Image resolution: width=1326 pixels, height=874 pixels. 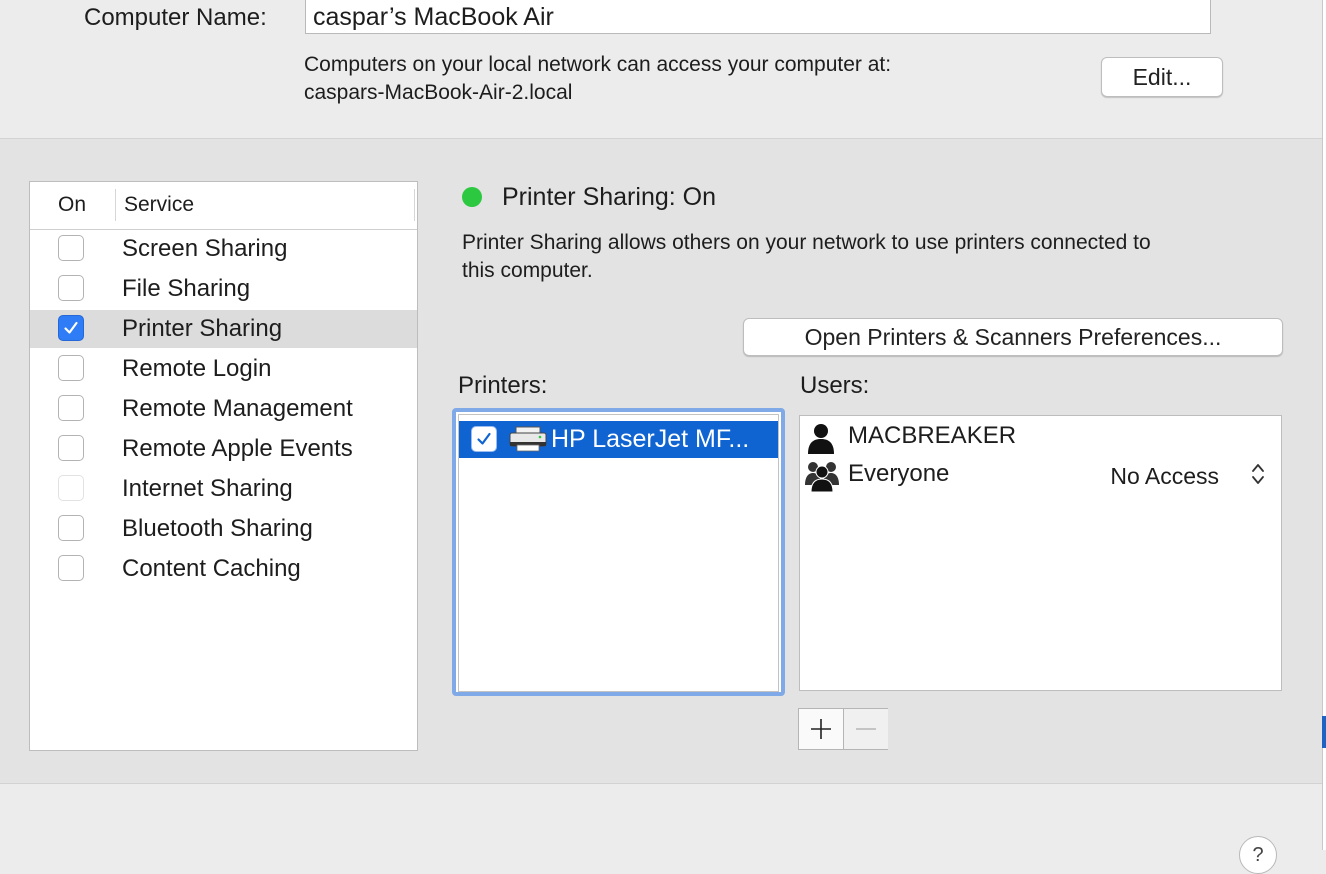 I want to click on user-name: MACBREAKER, so click(x=932, y=435).